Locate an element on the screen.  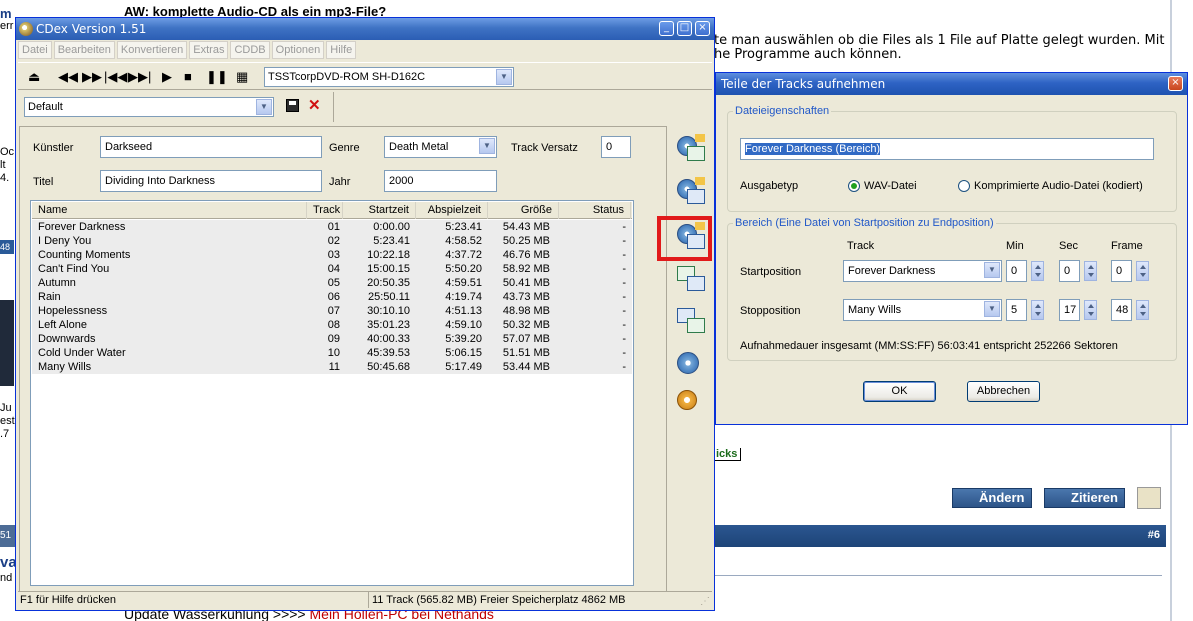
delete-icon: ✕ is located at coordinates (314, 105).